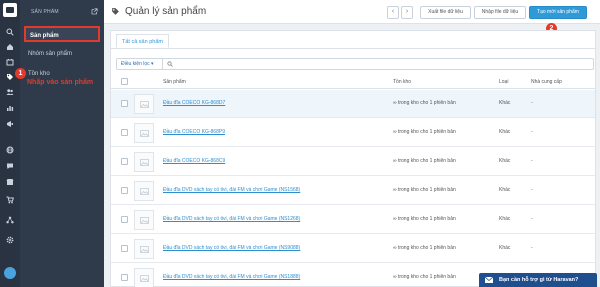 The image size is (600, 287). What do you see at coordinates (44, 36) in the screenshot?
I see `sidebar-item-label: Sản phẩm` at bounding box center [44, 36].